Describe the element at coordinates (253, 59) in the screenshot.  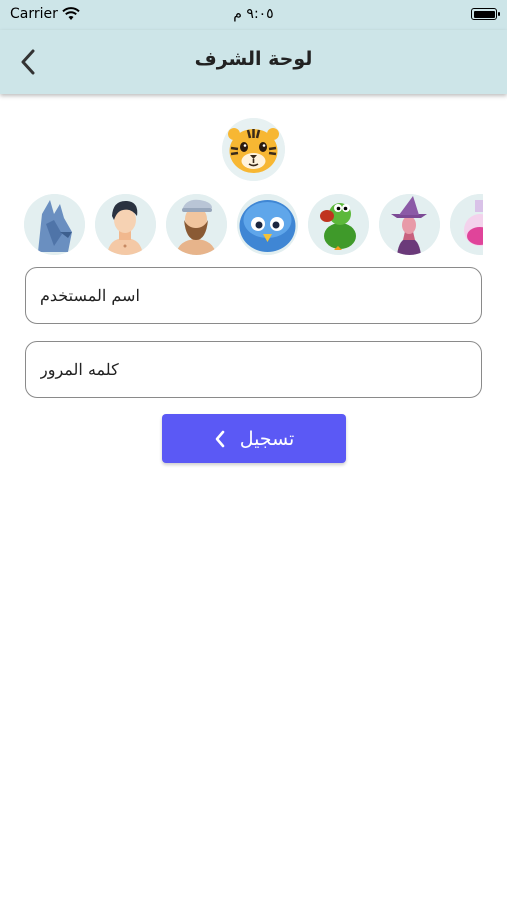
I see `page-title: لوحة الشرف` at that location.